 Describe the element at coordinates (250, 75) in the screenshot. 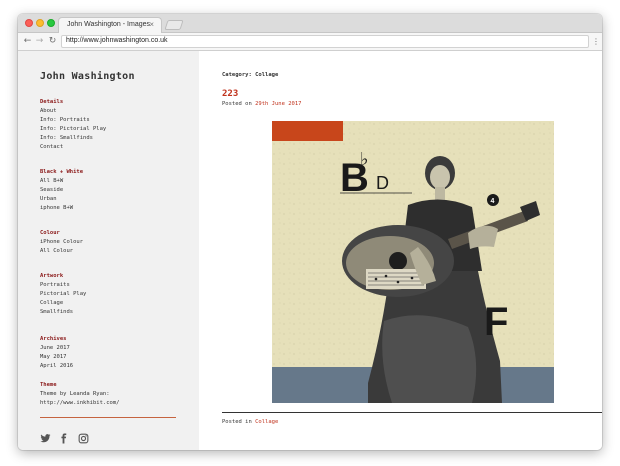

I see `category-heading: Category: Collage` at that location.